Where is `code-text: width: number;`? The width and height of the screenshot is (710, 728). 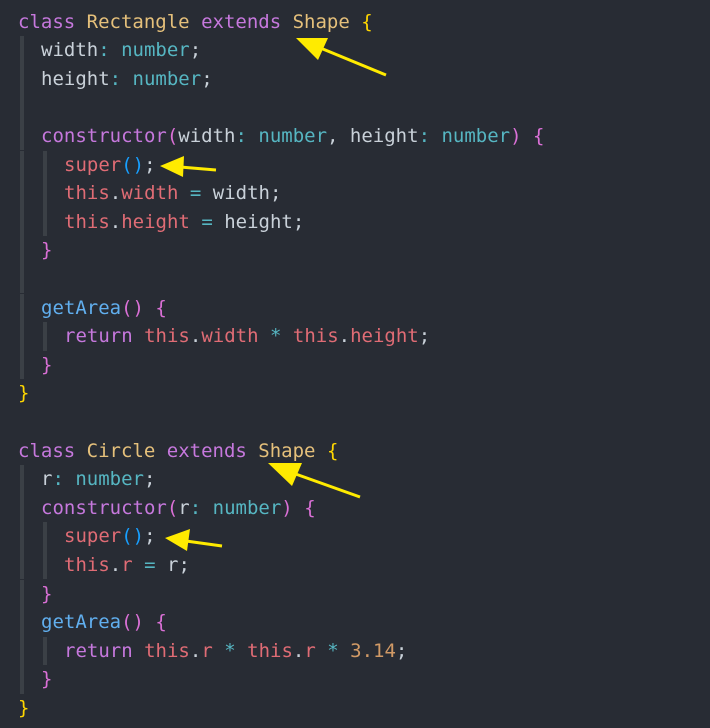
code-text: width: number; is located at coordinates (121, 50).